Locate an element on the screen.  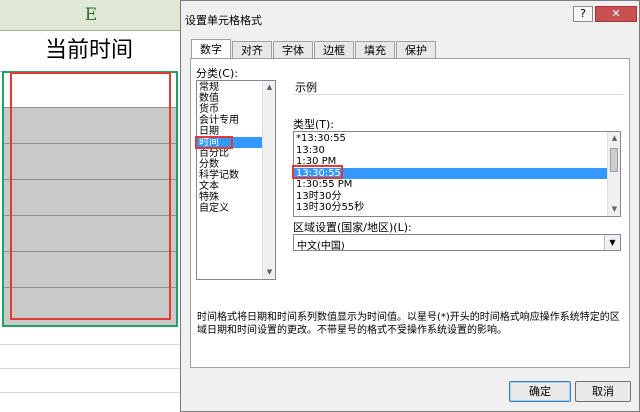
dialog-title: 设置单元格格式 is located at coordinates (223, 20).